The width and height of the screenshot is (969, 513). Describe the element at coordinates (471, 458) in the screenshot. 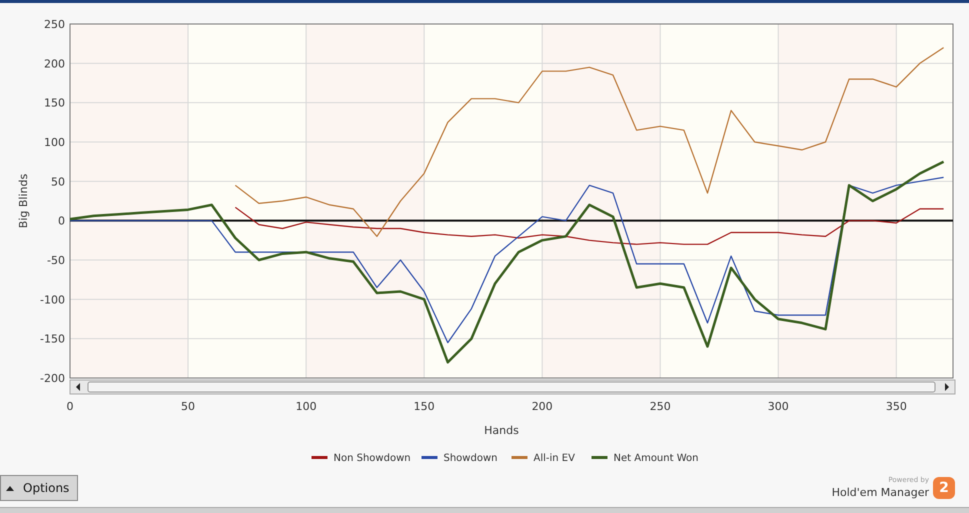

I see `legend-label: Showdown` at that location.